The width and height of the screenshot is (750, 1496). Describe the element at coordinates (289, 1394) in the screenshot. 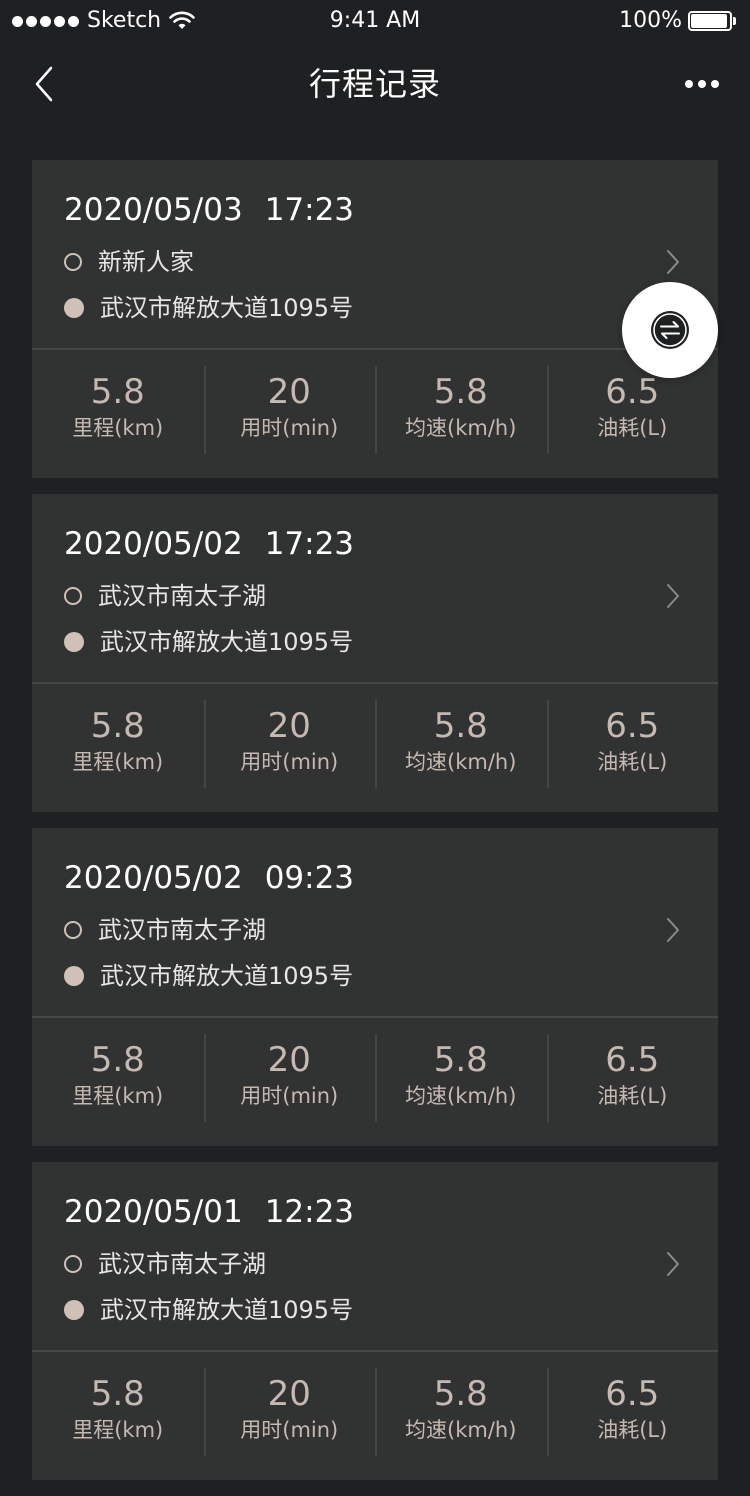

I see `stat-value: 20` at that location.